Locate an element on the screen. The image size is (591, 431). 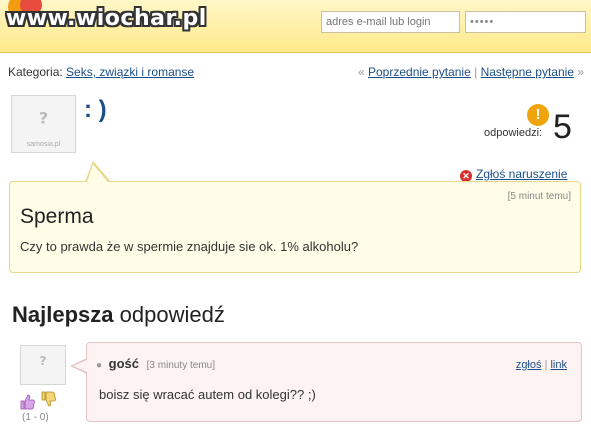
answer-bubble-tail-inner is located at coordinates (80, 366).